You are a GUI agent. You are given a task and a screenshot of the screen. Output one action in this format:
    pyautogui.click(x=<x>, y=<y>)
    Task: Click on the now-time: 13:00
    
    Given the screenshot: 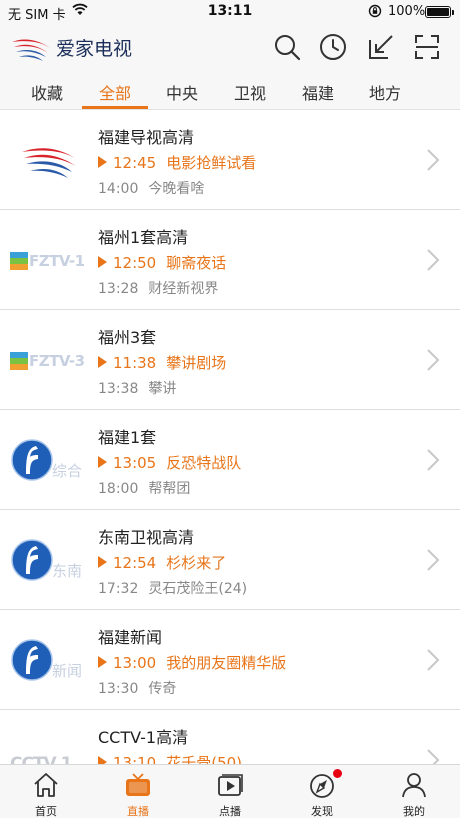 What is the action you would take?
    pyautogui.click(x=135, y=663)
    